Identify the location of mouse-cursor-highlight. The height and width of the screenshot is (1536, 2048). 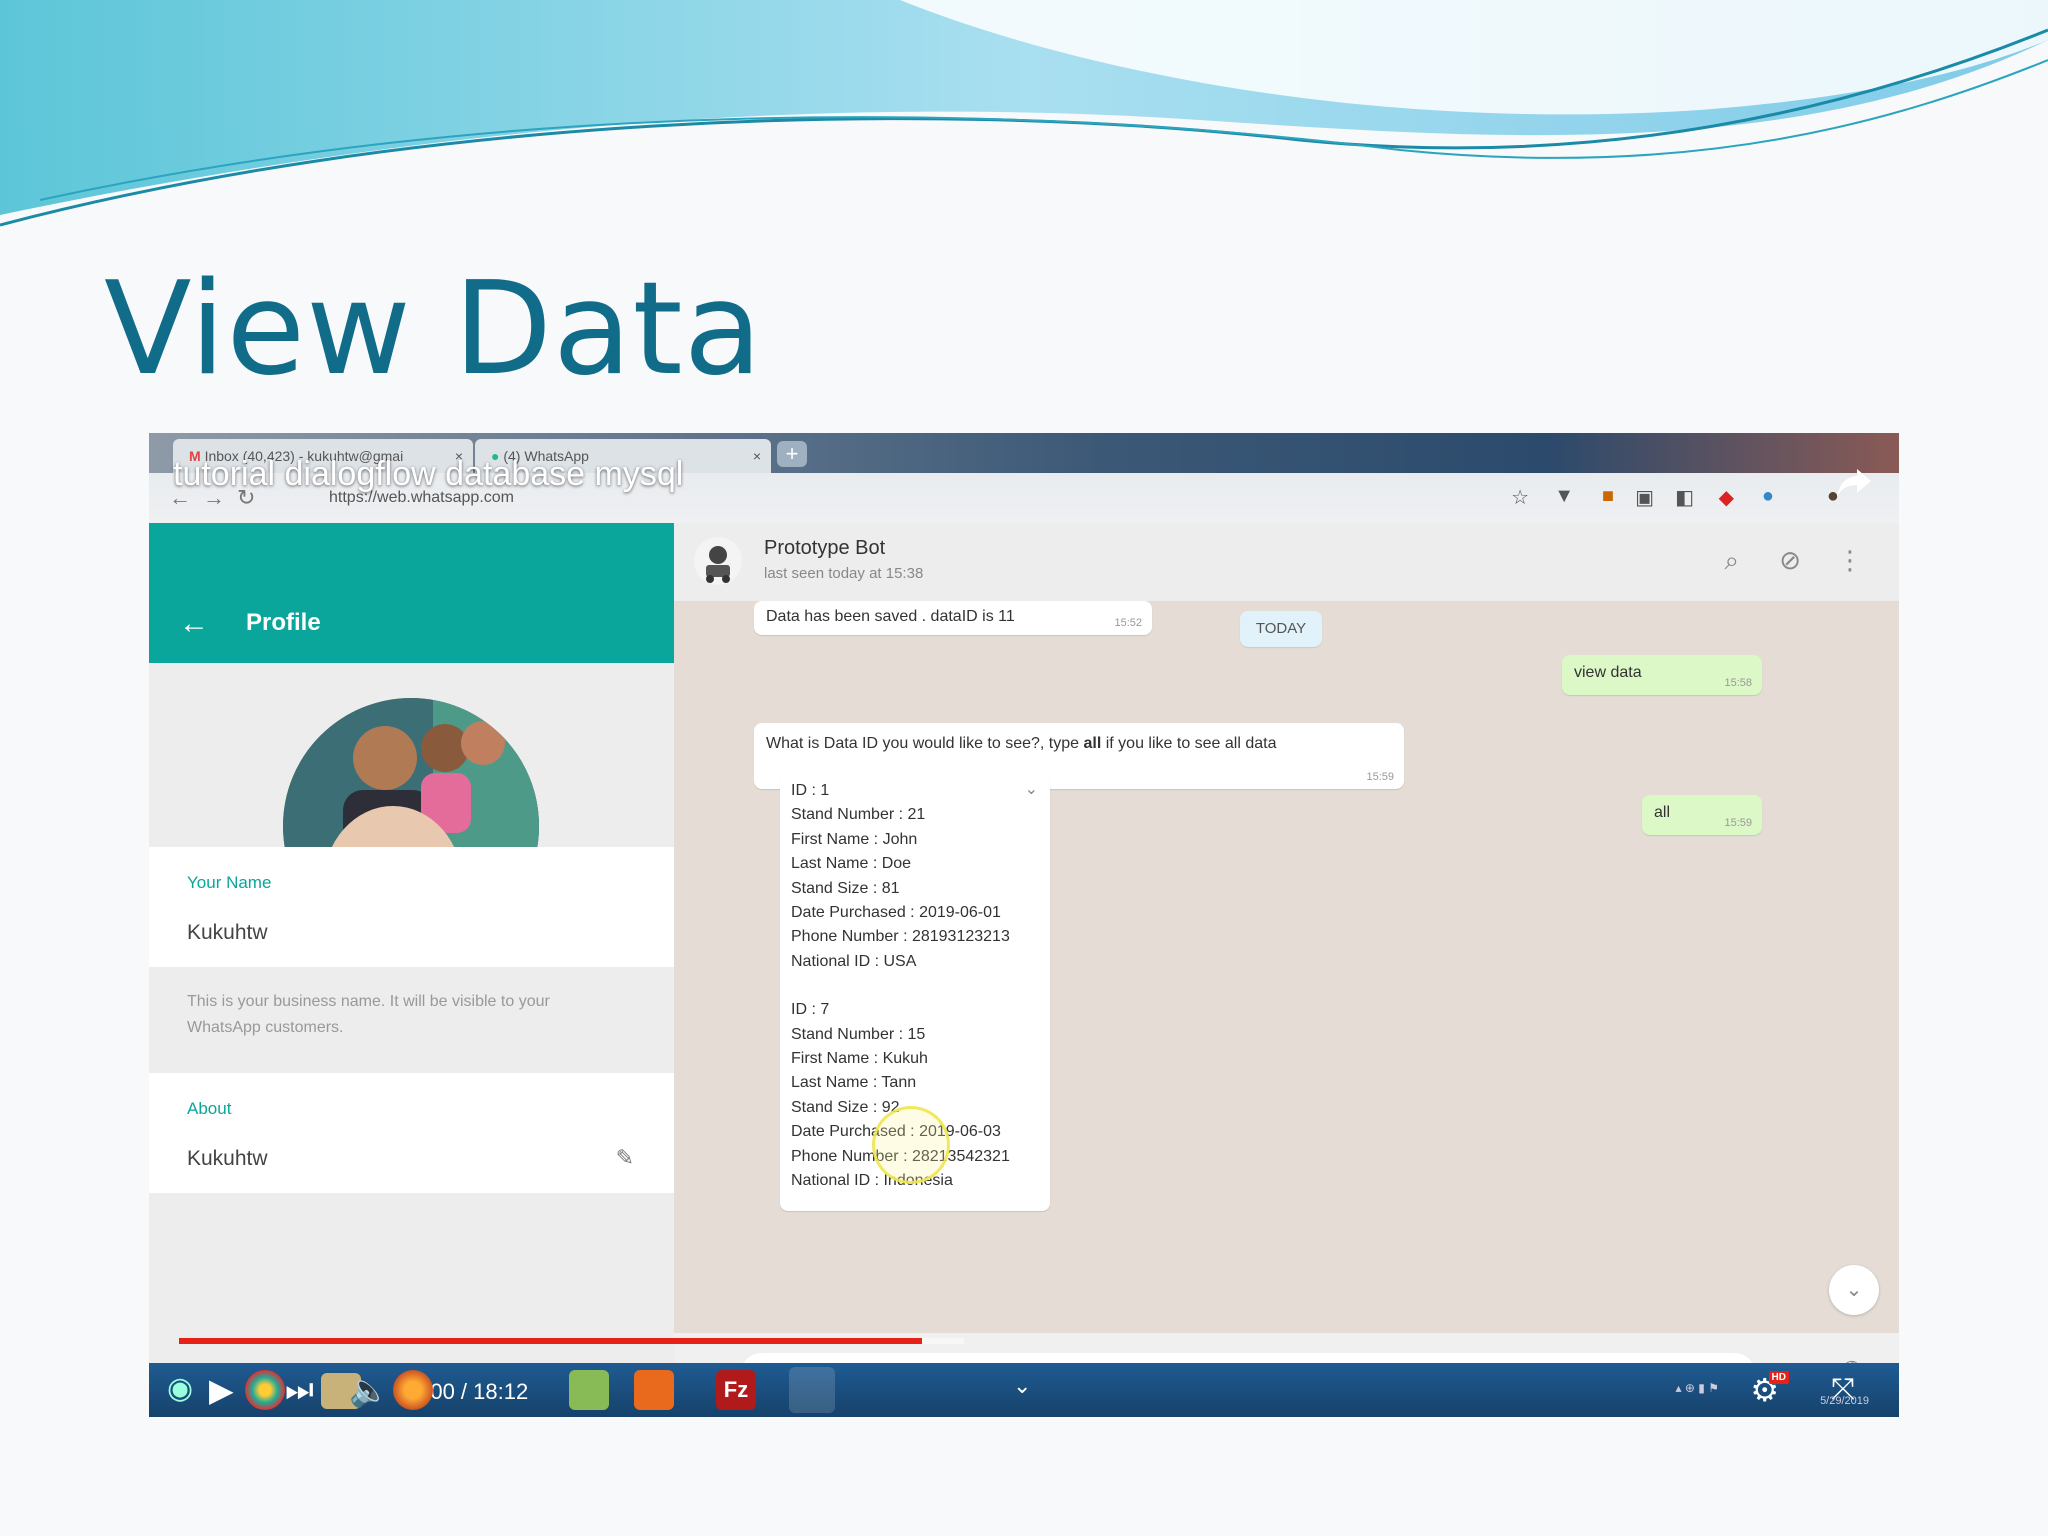
(911, 1145).